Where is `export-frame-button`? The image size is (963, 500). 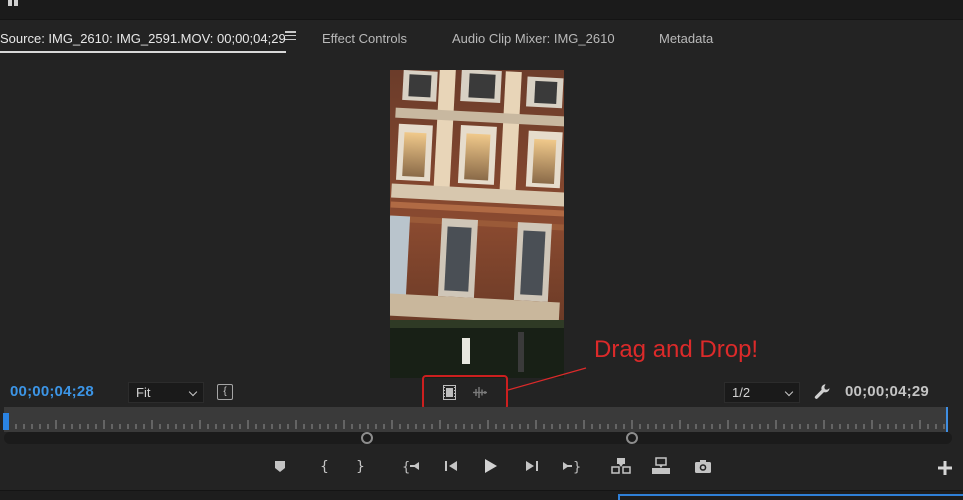
export-frame-button is located at coordinates (703, 466).